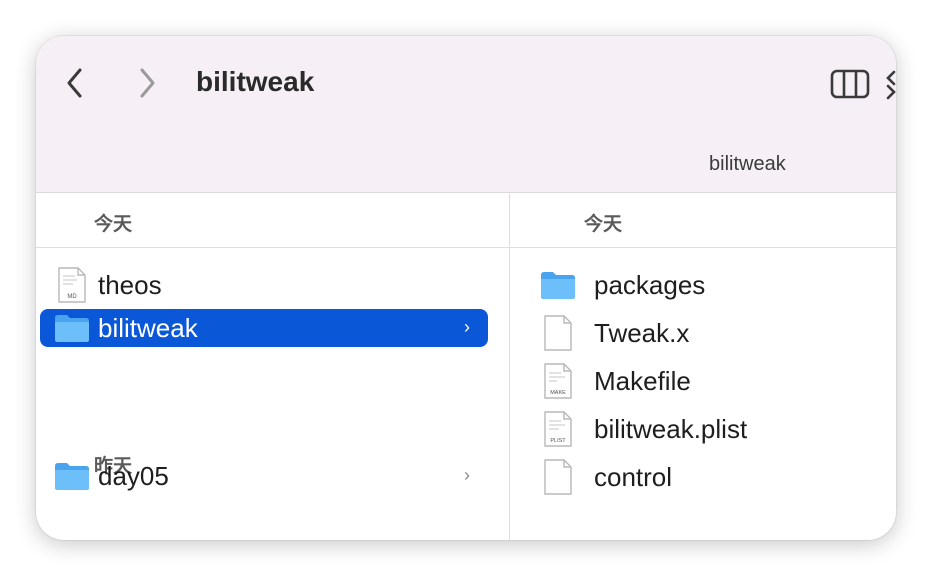 This screenshot has height=576, width=932. I want to click on list-item: packages, so click(706, 285).